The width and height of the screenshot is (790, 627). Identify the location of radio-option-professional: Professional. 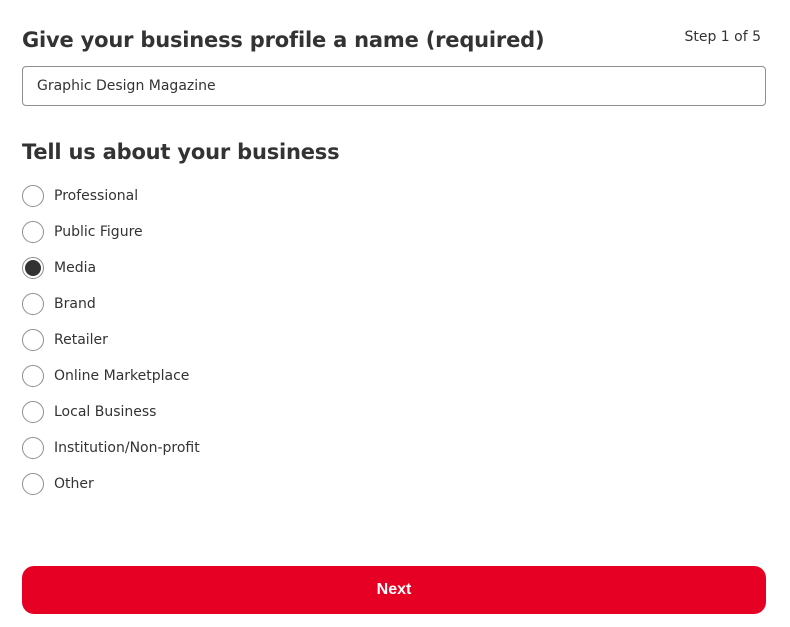
(111, 196).